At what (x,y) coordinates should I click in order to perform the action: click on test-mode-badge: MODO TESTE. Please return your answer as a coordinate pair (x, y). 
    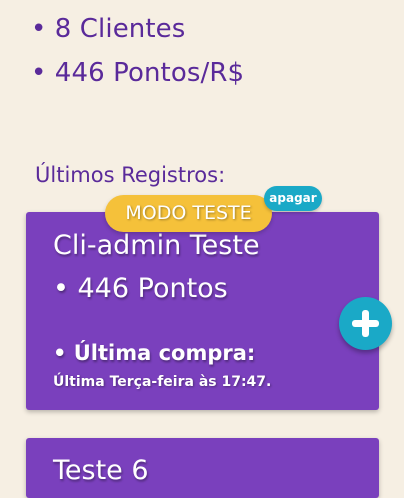
    Looking at the image, I should click on (188, 213).